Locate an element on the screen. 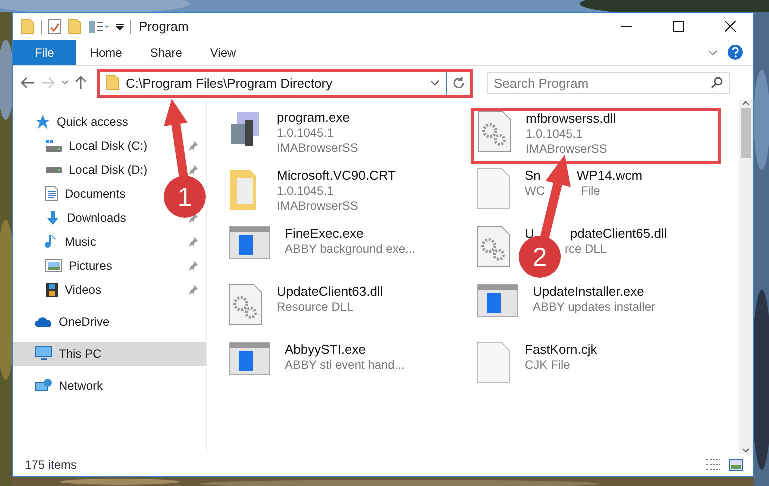  close-icon is located at coordinates (730, 26).